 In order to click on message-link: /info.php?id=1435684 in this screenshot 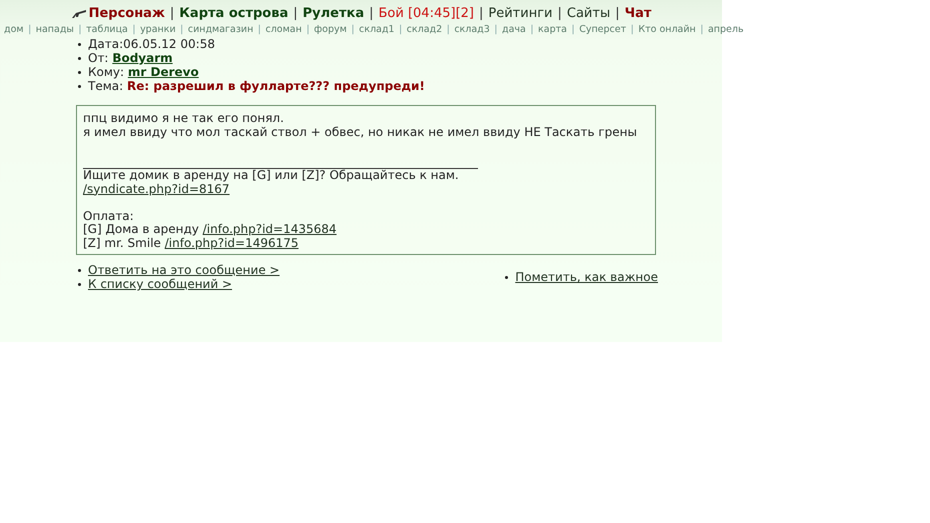, I will do `click(269, 229)`.